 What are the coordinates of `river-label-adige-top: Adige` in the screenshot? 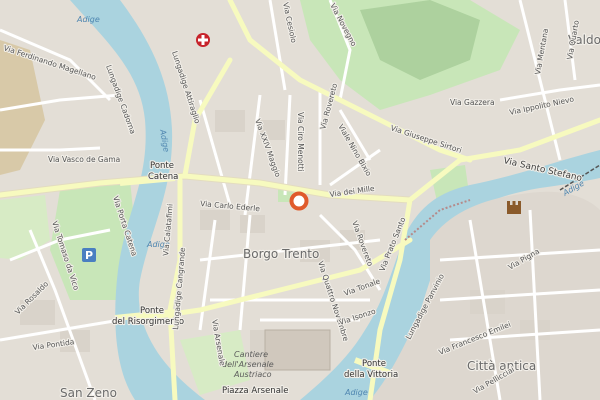 It's located at (88, 19).